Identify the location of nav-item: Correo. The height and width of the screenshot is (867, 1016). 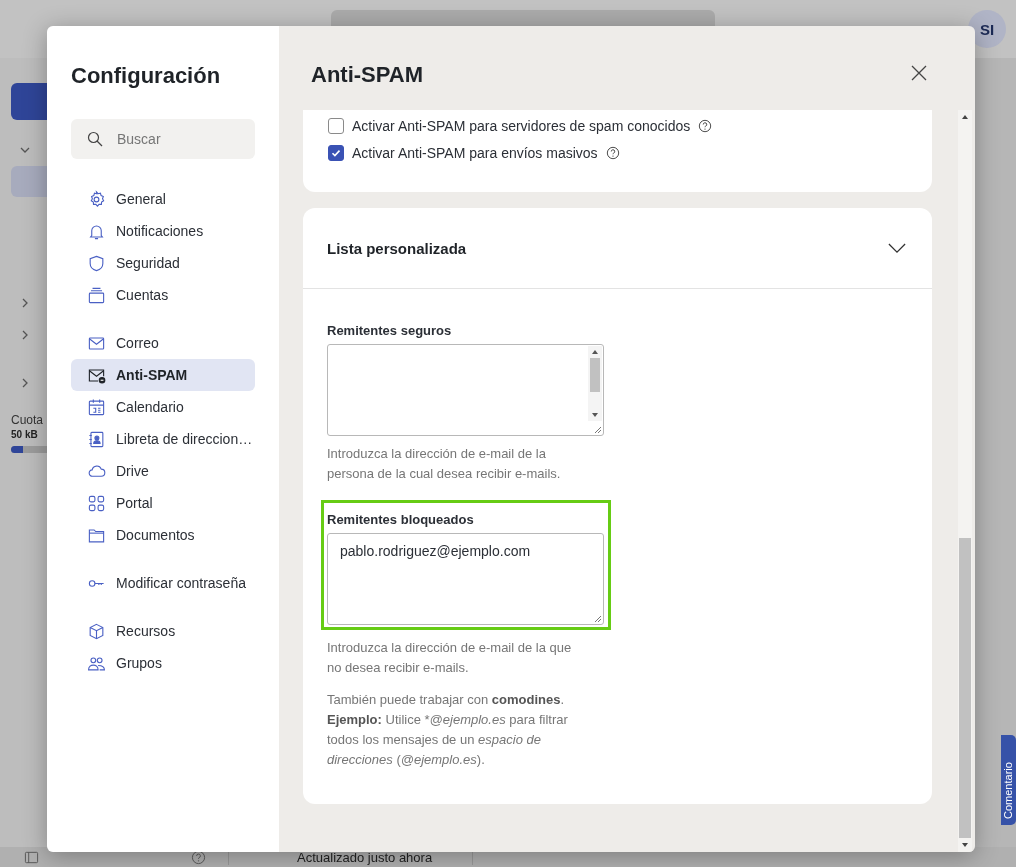
(163, 343).